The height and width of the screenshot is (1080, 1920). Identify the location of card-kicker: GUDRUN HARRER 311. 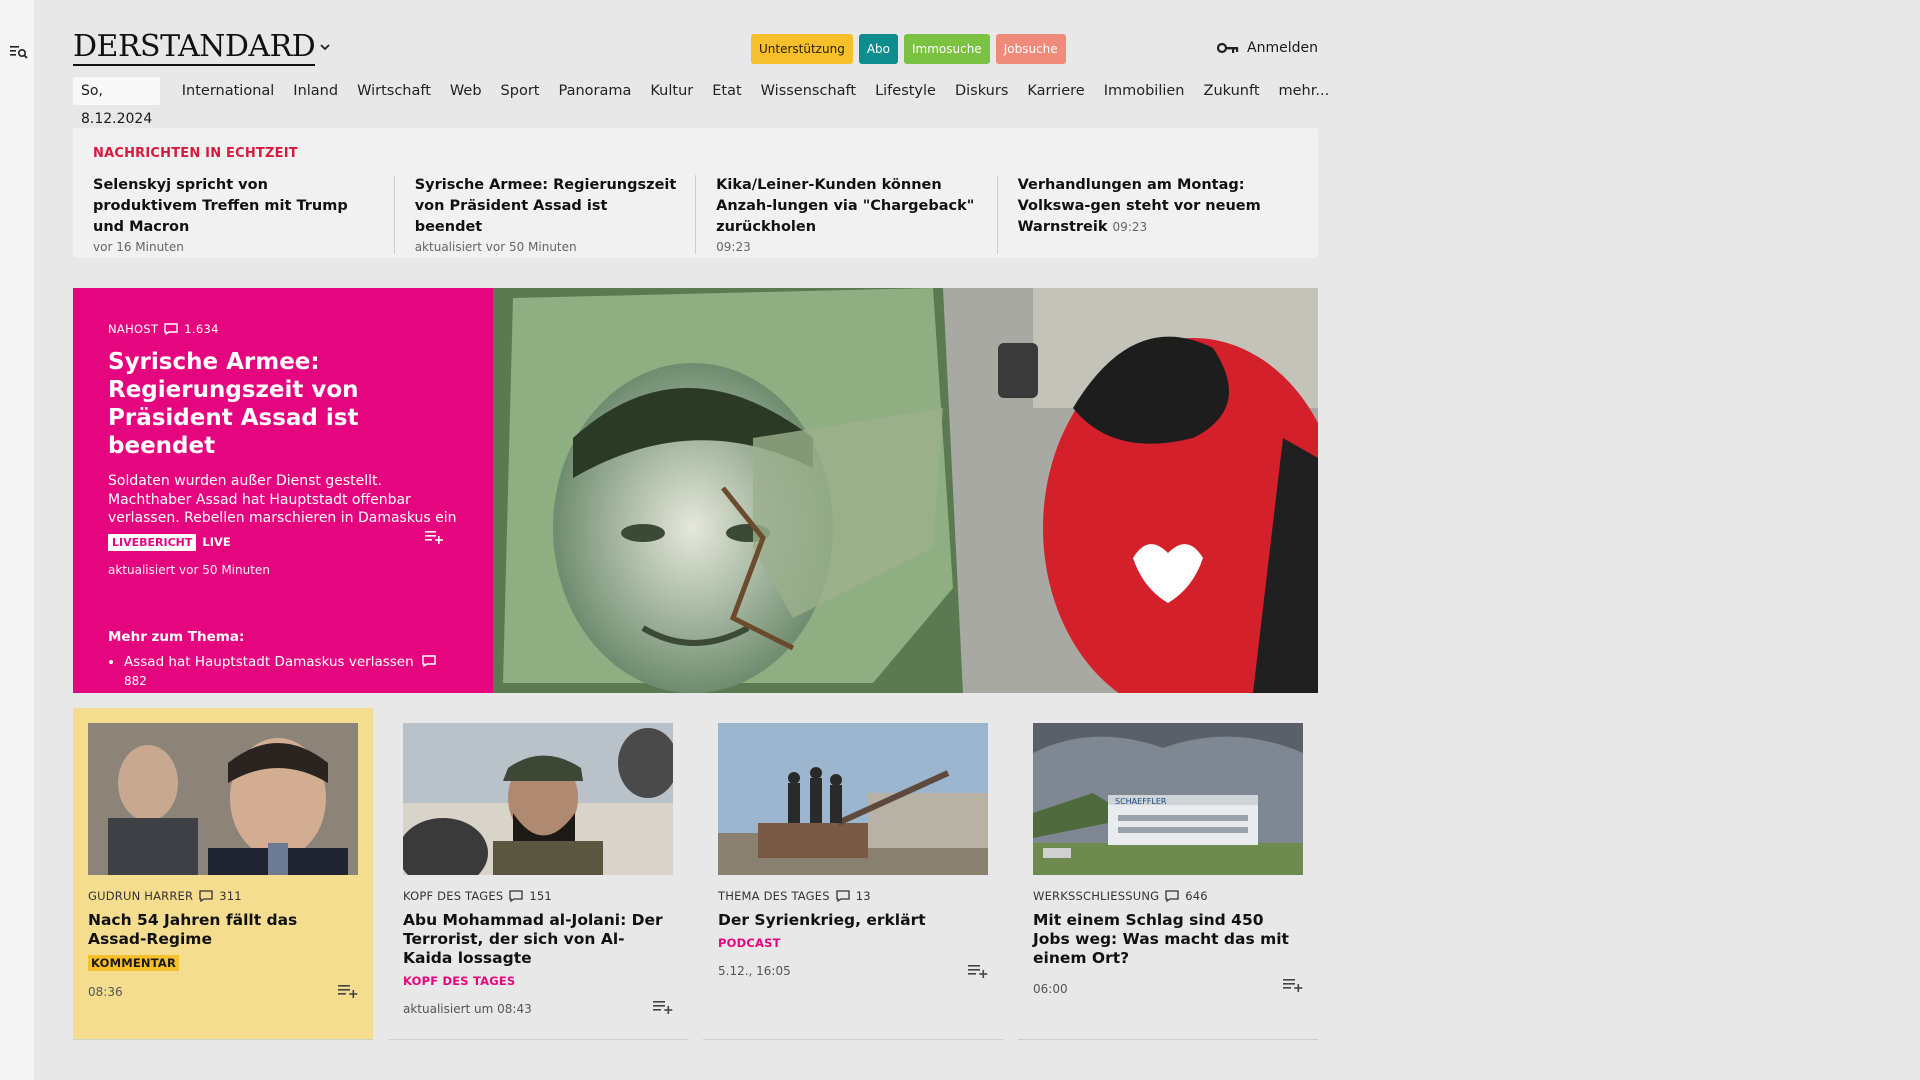
(223, 896).